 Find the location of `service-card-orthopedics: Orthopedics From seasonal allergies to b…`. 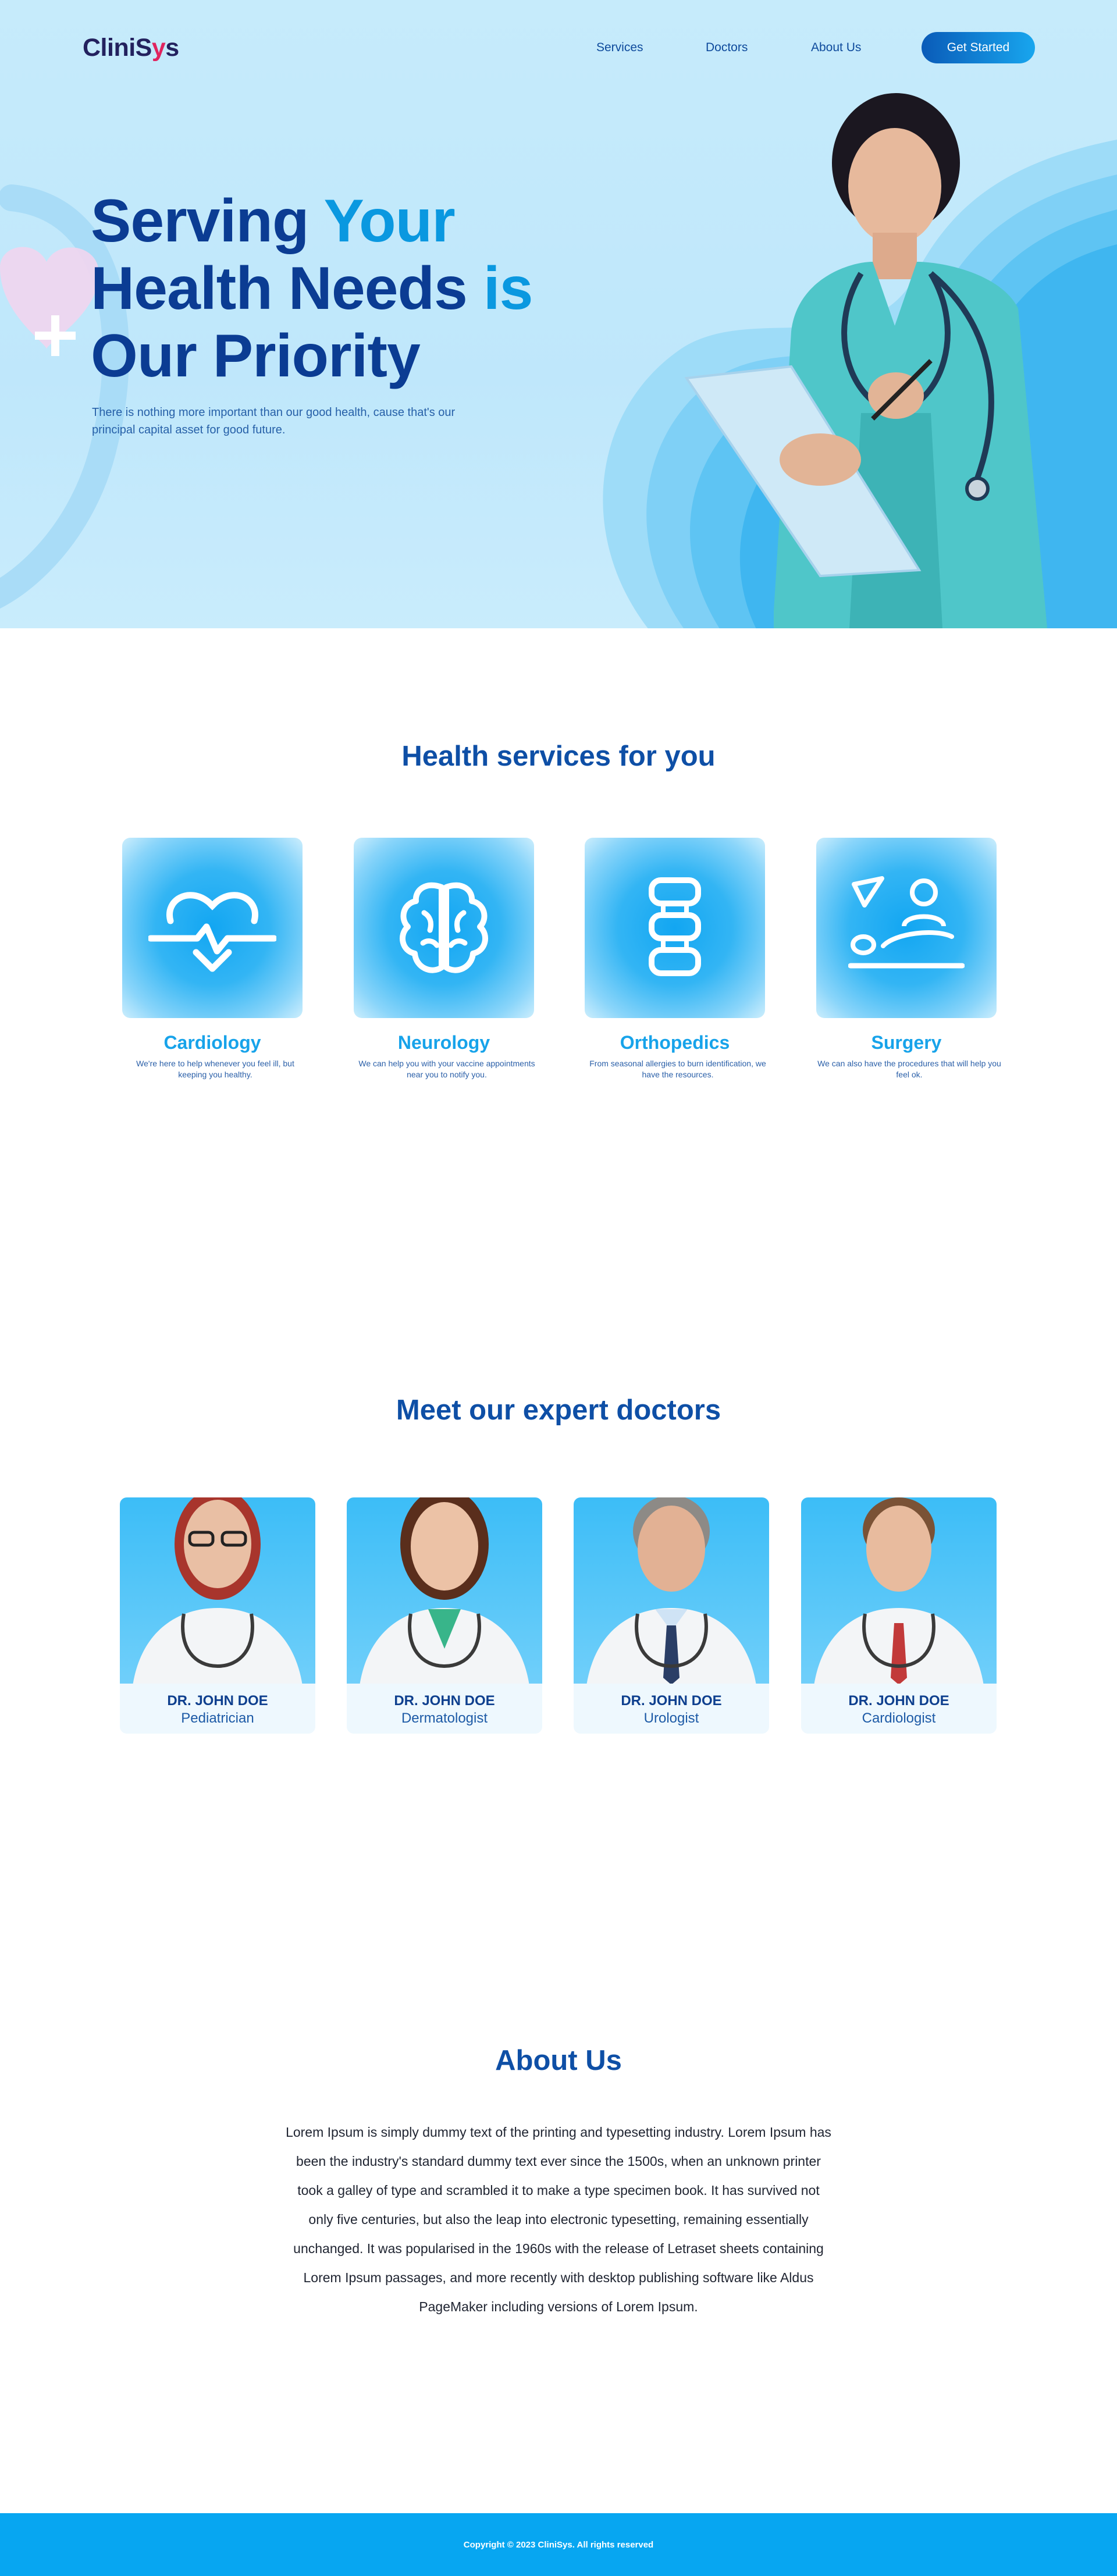

service-card-orthopedics: Orthopedics From seasonal allergies to b… is located at coordinates (675, 959).